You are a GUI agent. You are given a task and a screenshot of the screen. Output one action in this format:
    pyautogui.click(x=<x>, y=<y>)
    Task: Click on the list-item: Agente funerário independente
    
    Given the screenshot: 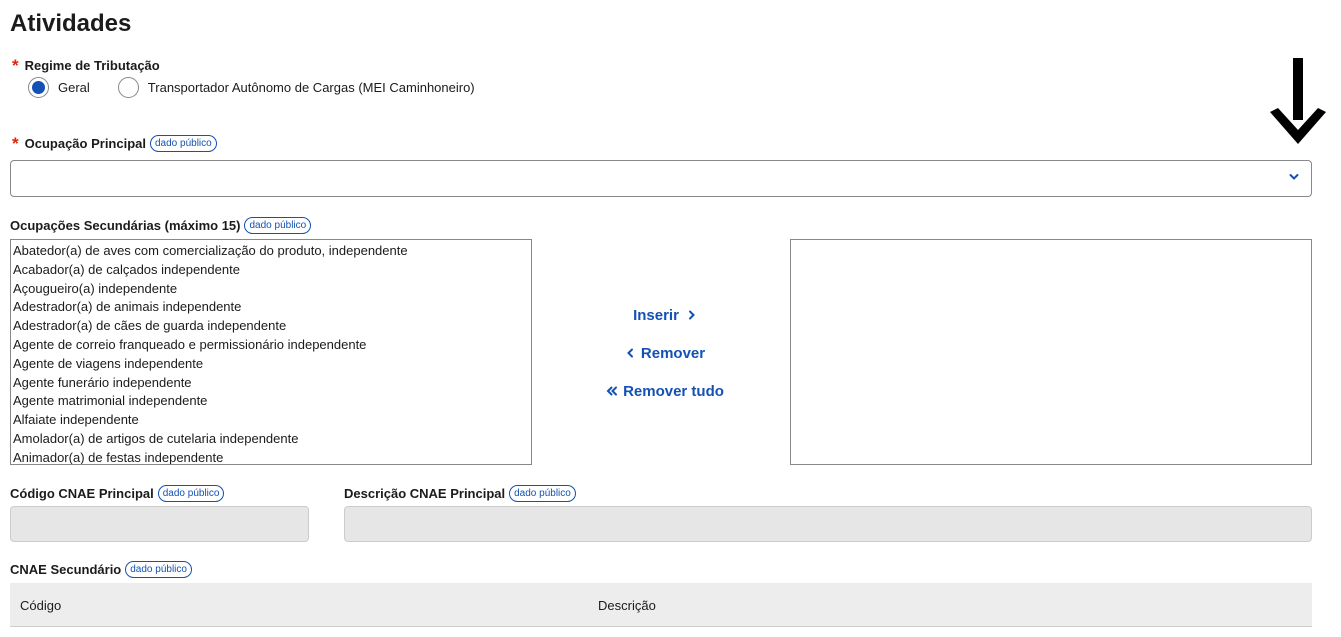 What is the action you would take?
    pyautogui.click(x=271, y=383)
    